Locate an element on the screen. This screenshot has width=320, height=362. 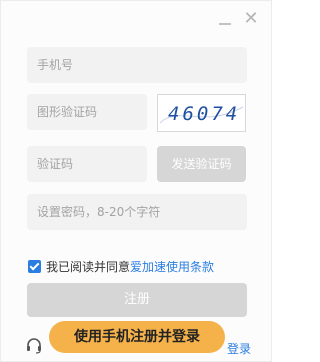
captcha-image: 46074 is located at coordinates (201, 113).